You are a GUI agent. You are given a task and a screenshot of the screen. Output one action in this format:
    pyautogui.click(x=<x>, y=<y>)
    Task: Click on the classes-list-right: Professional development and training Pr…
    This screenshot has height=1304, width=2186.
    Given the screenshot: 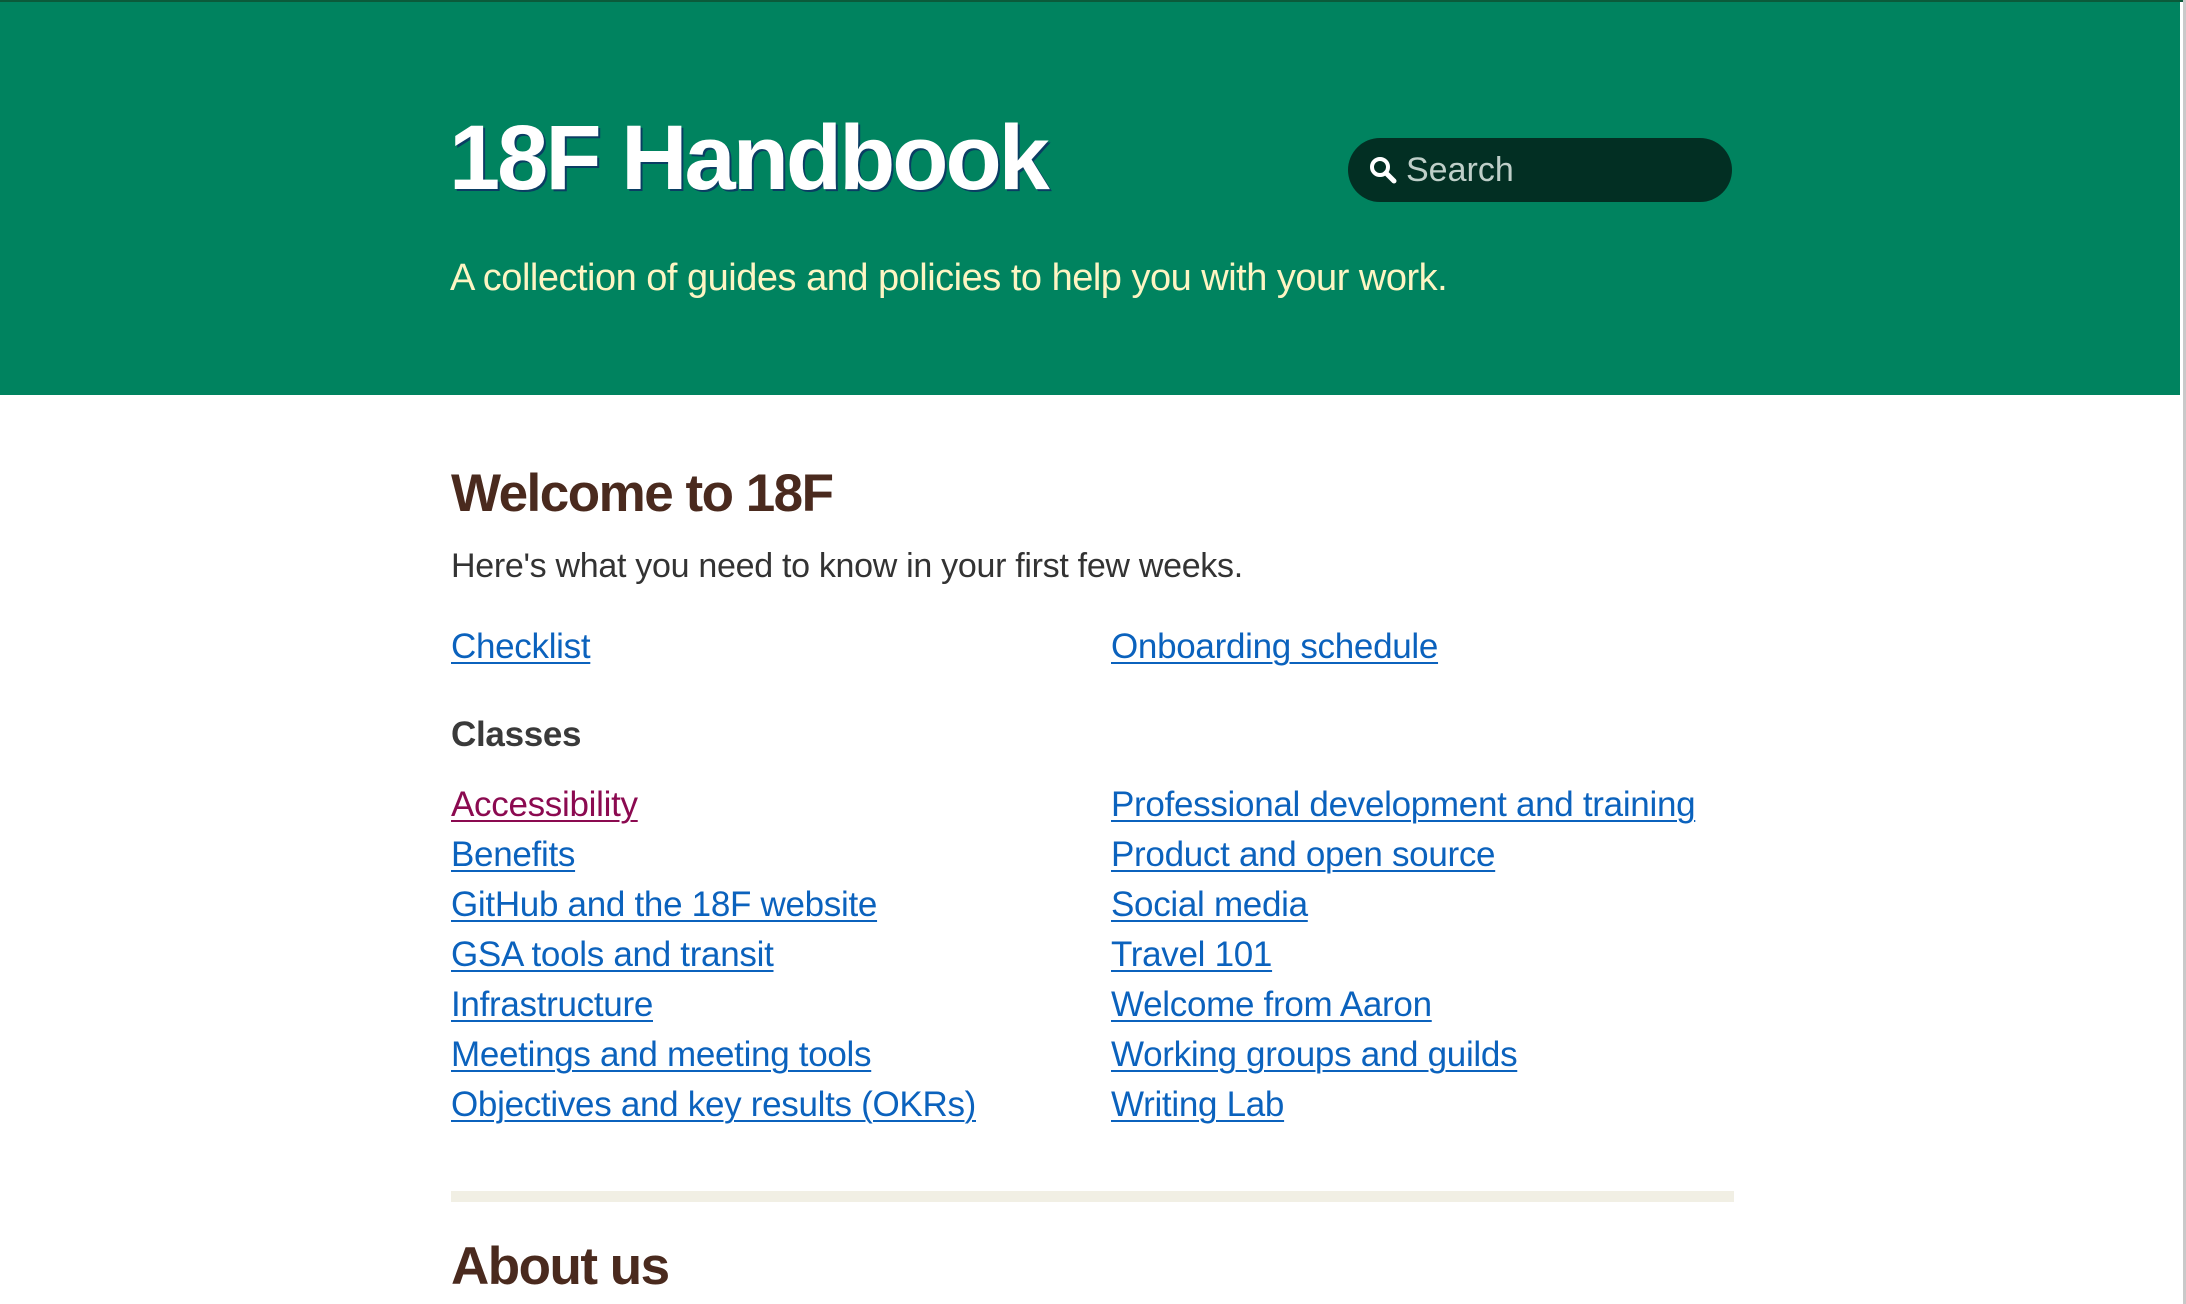 What is the action you would take?
    pyautogui.click(x=1403, y=955)
    